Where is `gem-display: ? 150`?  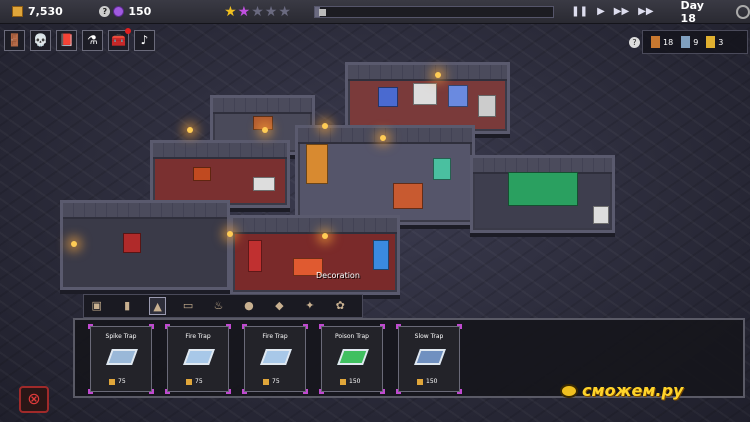
gem-display: ? 150 is located at coordinates (153, 11).